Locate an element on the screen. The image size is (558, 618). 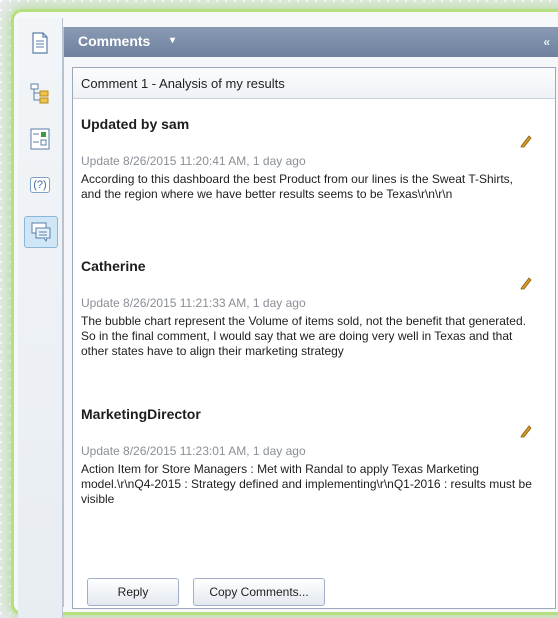
panel-header: Comments ▾ is located at coordinates (311, 42).